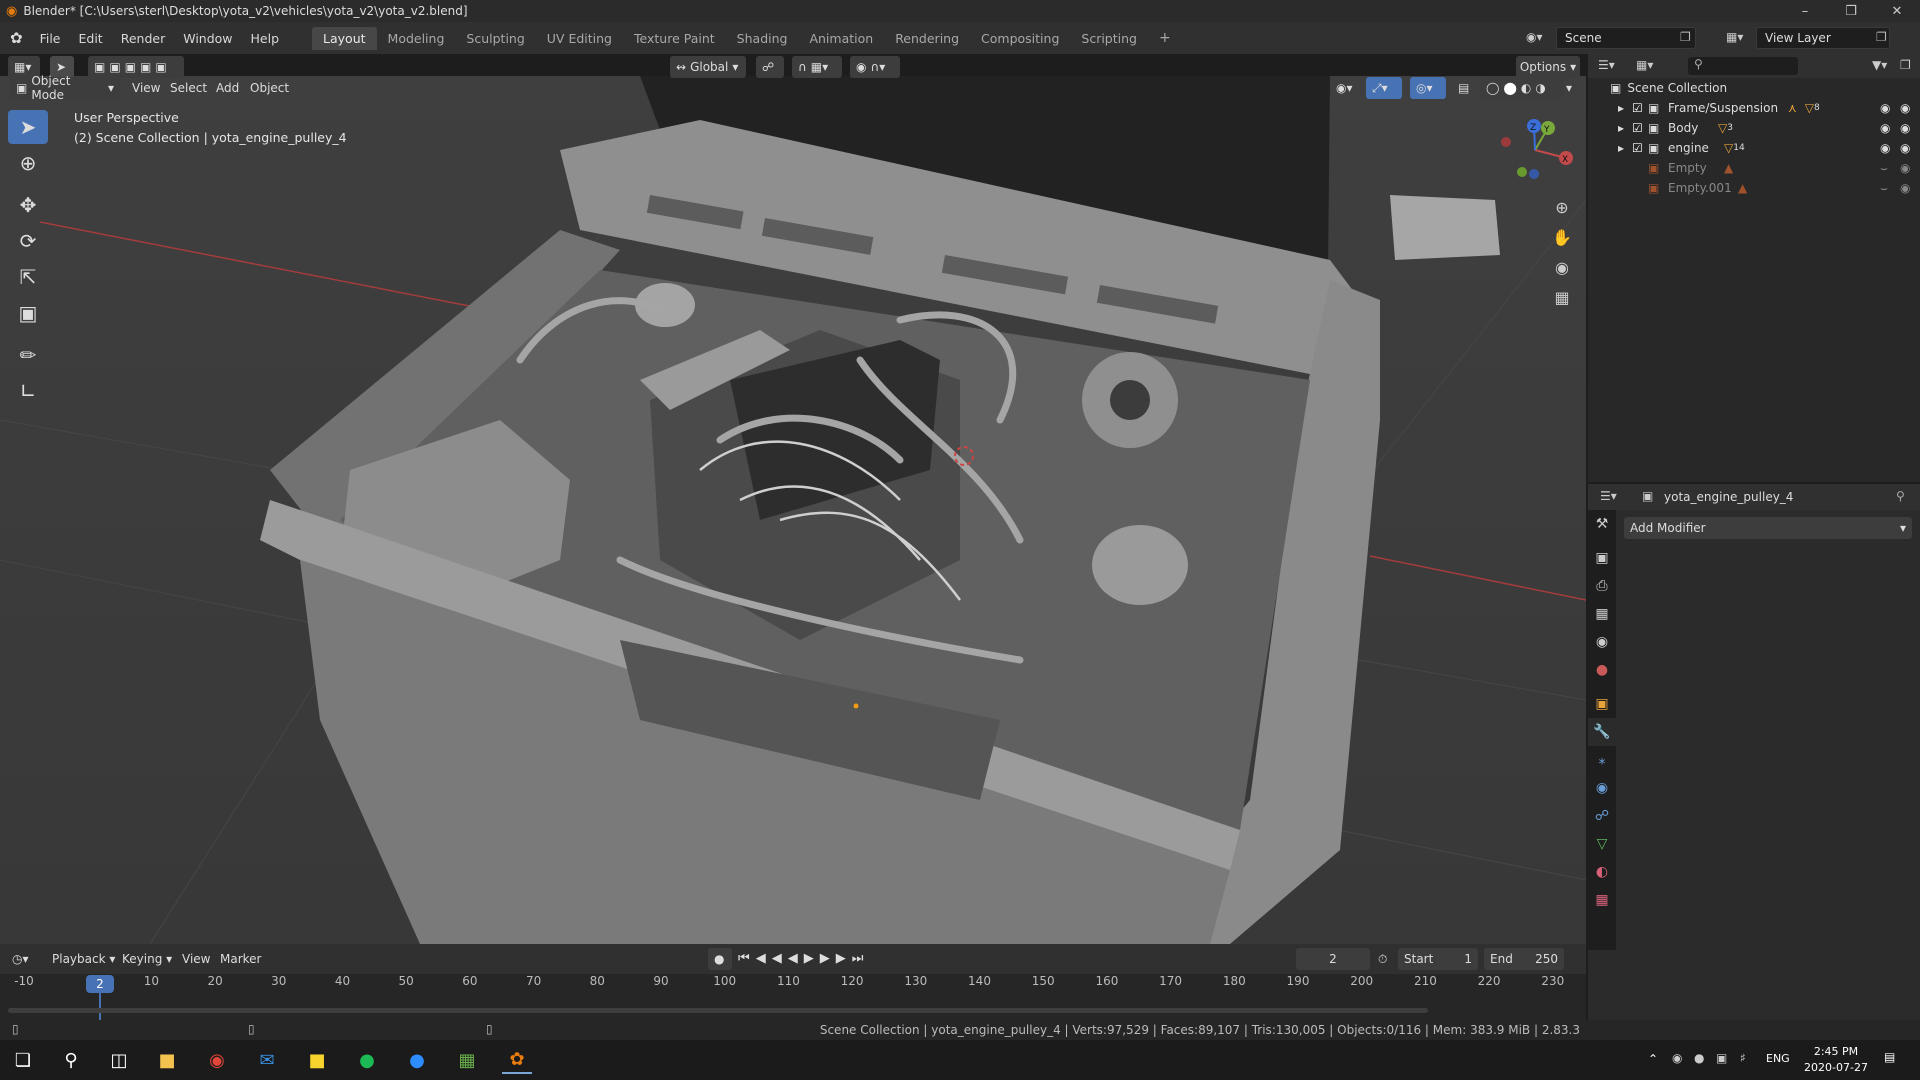 The image size is (1920, 1080). I want to click on properties-editor, so click(1754, 752).